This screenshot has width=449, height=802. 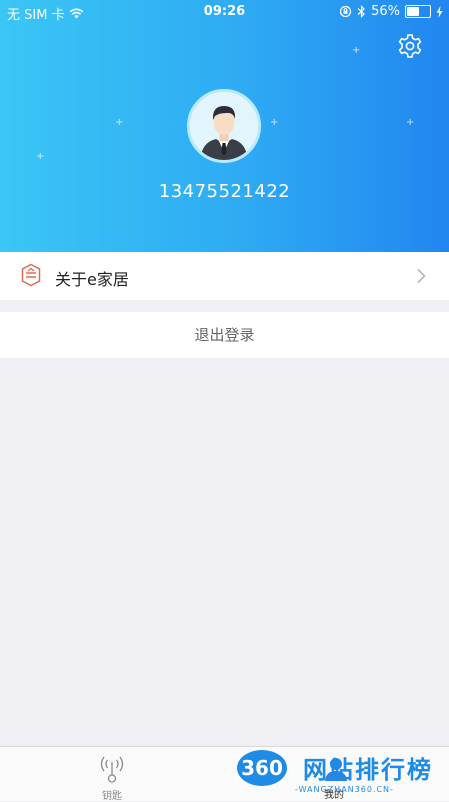 What do you see at coordinates (410, 46) in the screenshot?
I see `settings-gear-icon` at bounding box center [410, 46].